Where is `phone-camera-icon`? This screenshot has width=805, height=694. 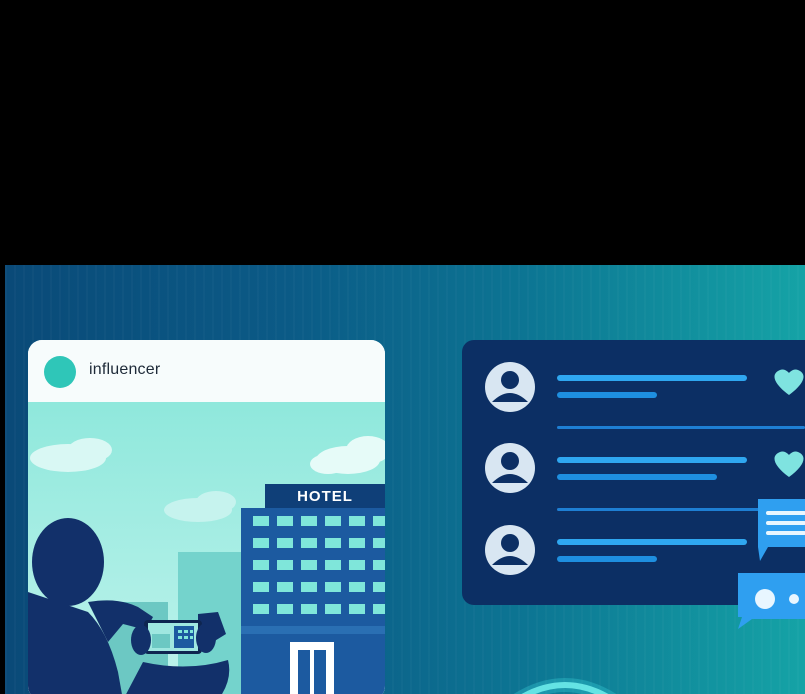 phone-camera-icon is located at coordinates (173, 637).